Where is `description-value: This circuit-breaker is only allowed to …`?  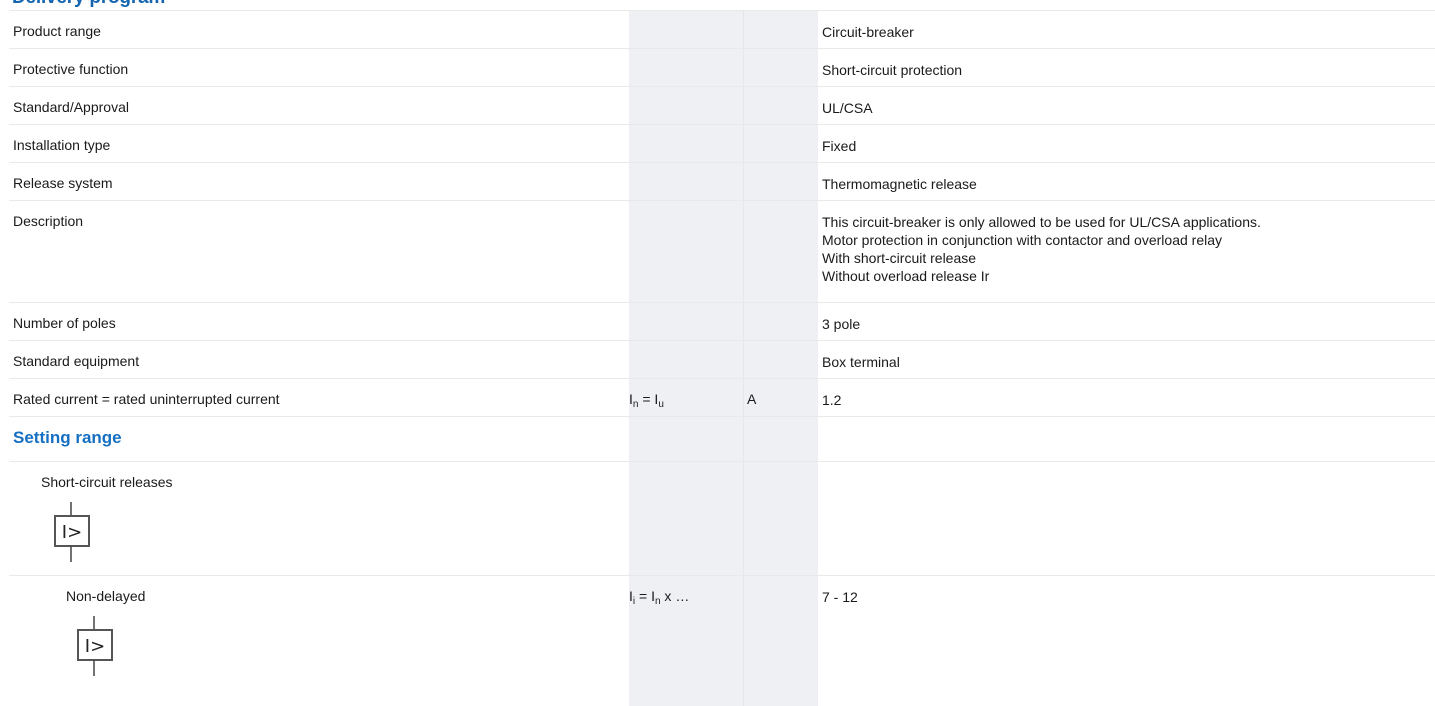
description-value: This circuit-breaker is only allowed to … is located at coordinates (1126, 251).